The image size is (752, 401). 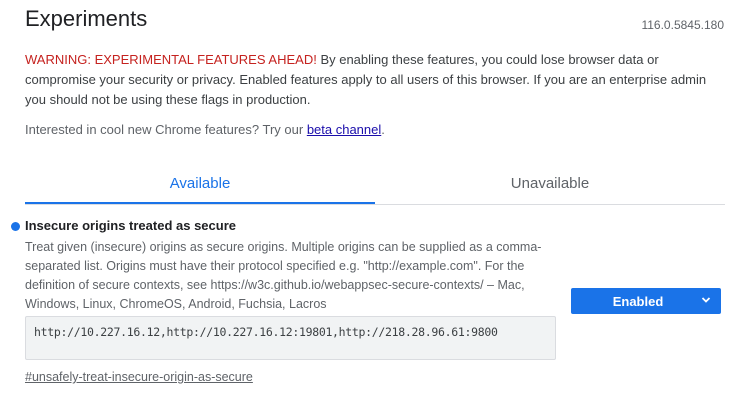 What do you see at coordinates (15, 226) in the screenshot?
I see `feature-modified-indicator` at bounding box center [15, 226].